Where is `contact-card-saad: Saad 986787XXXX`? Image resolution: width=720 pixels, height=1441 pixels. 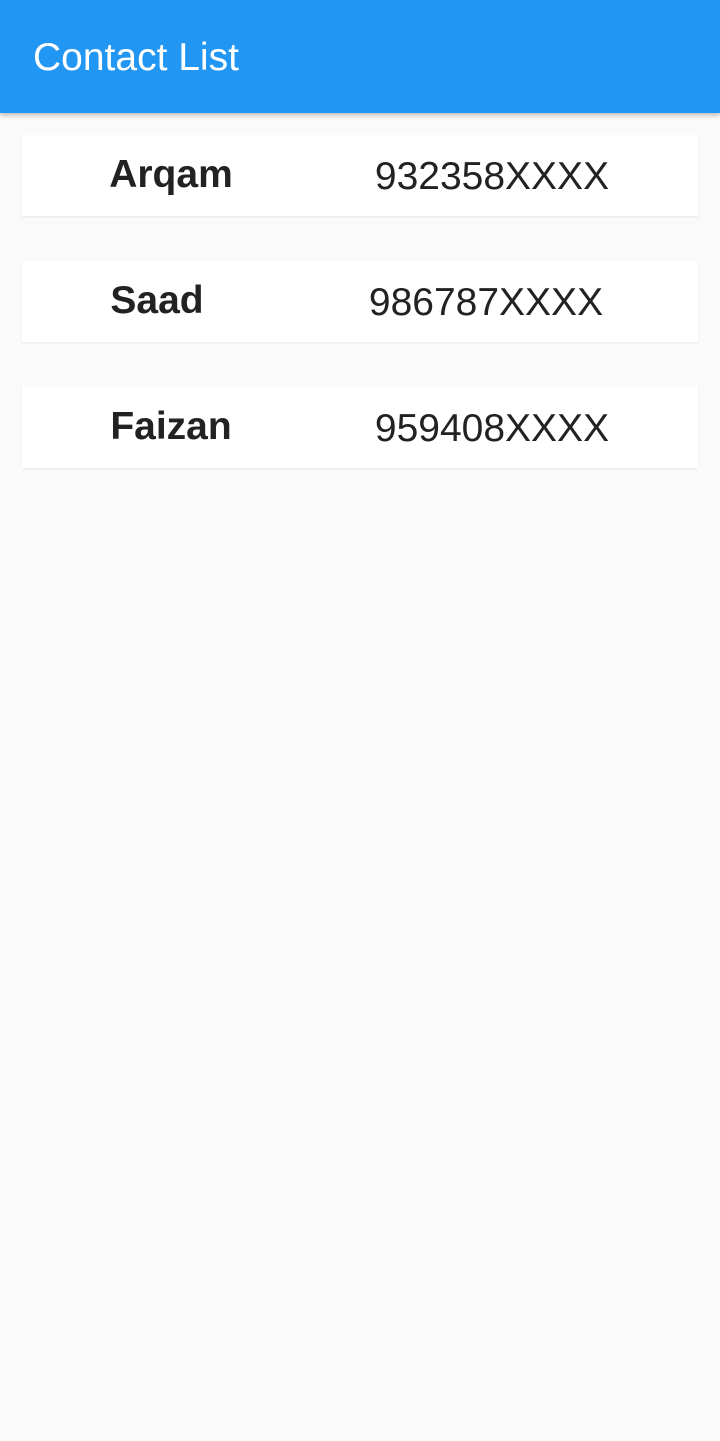
contact-card-saad: Saad 986787XXXX is located at coordinates (360, 301).